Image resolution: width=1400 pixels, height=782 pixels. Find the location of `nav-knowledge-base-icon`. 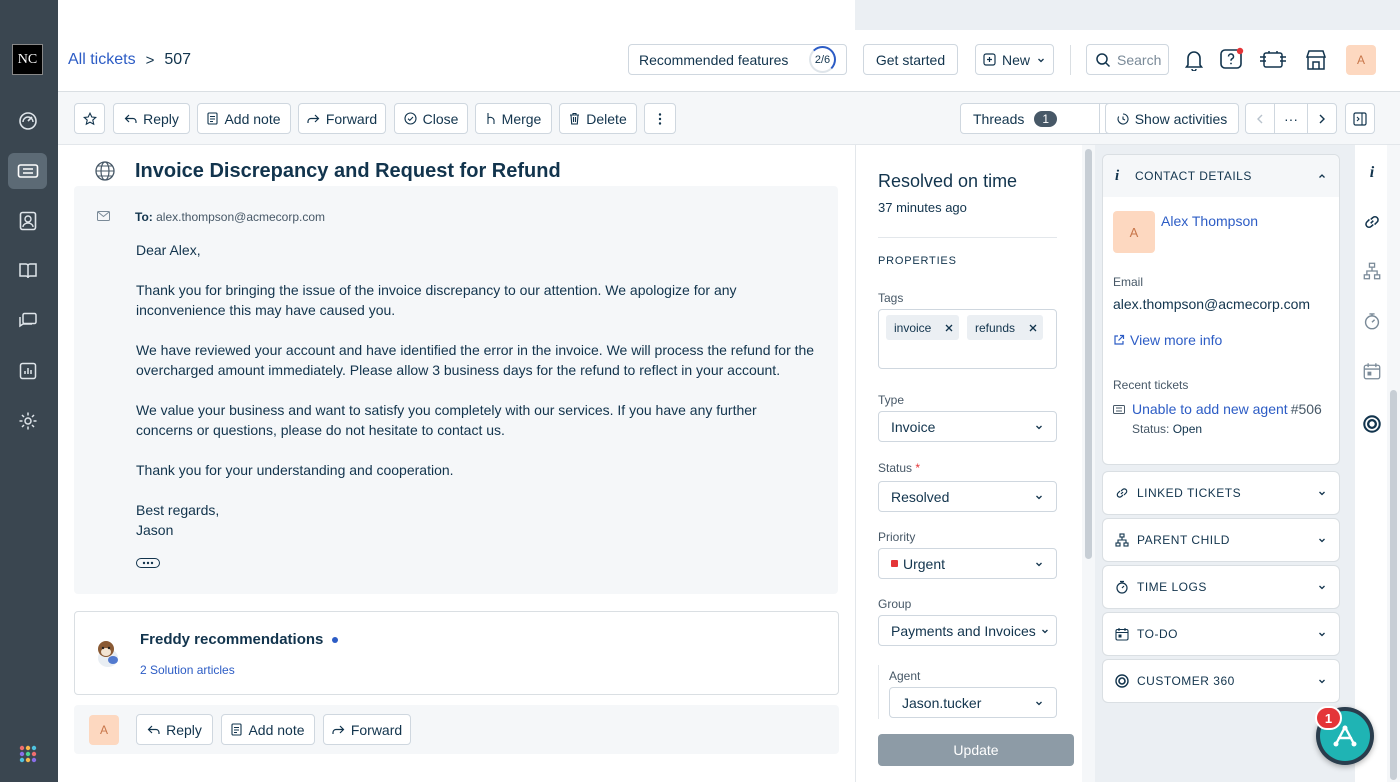

nav-knowledge-base-icon is located at coordinates (27, 271).